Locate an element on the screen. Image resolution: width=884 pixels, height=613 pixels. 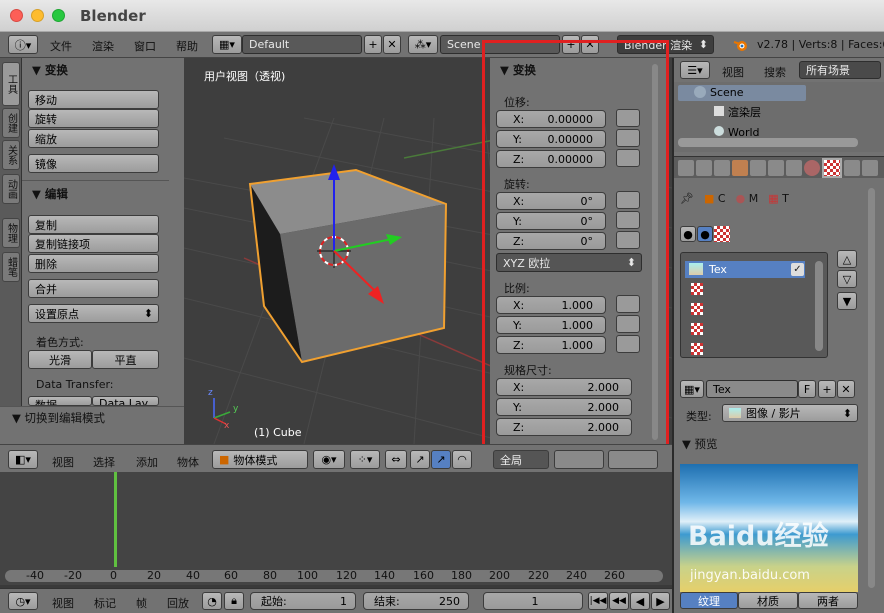
play-reverse-button: ◀ is located at coordinates (640, 601).